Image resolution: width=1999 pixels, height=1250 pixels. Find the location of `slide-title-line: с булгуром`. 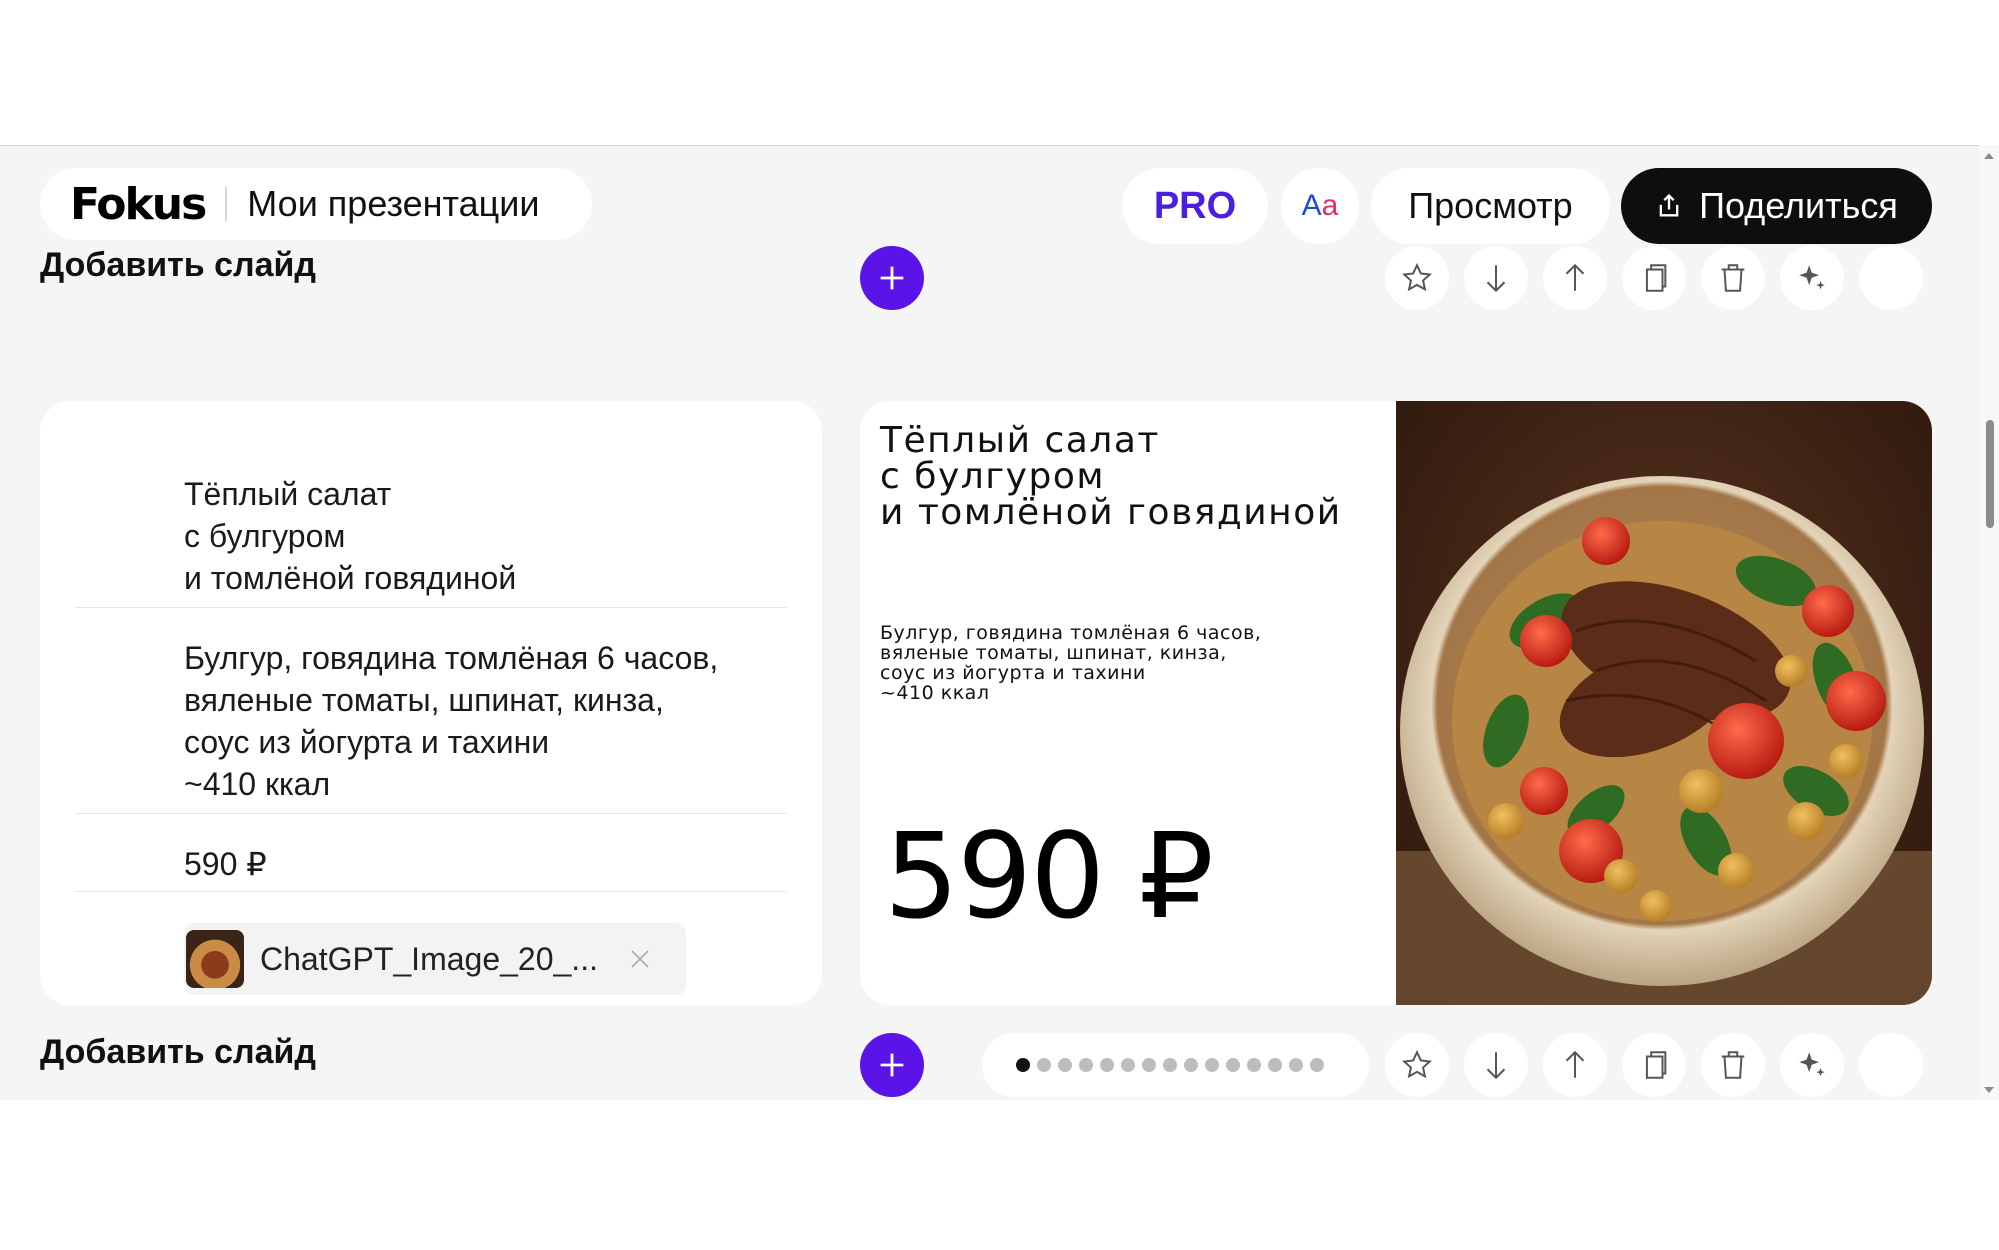

slide-title-line: с булгуром is located at coordinates (993, 476).